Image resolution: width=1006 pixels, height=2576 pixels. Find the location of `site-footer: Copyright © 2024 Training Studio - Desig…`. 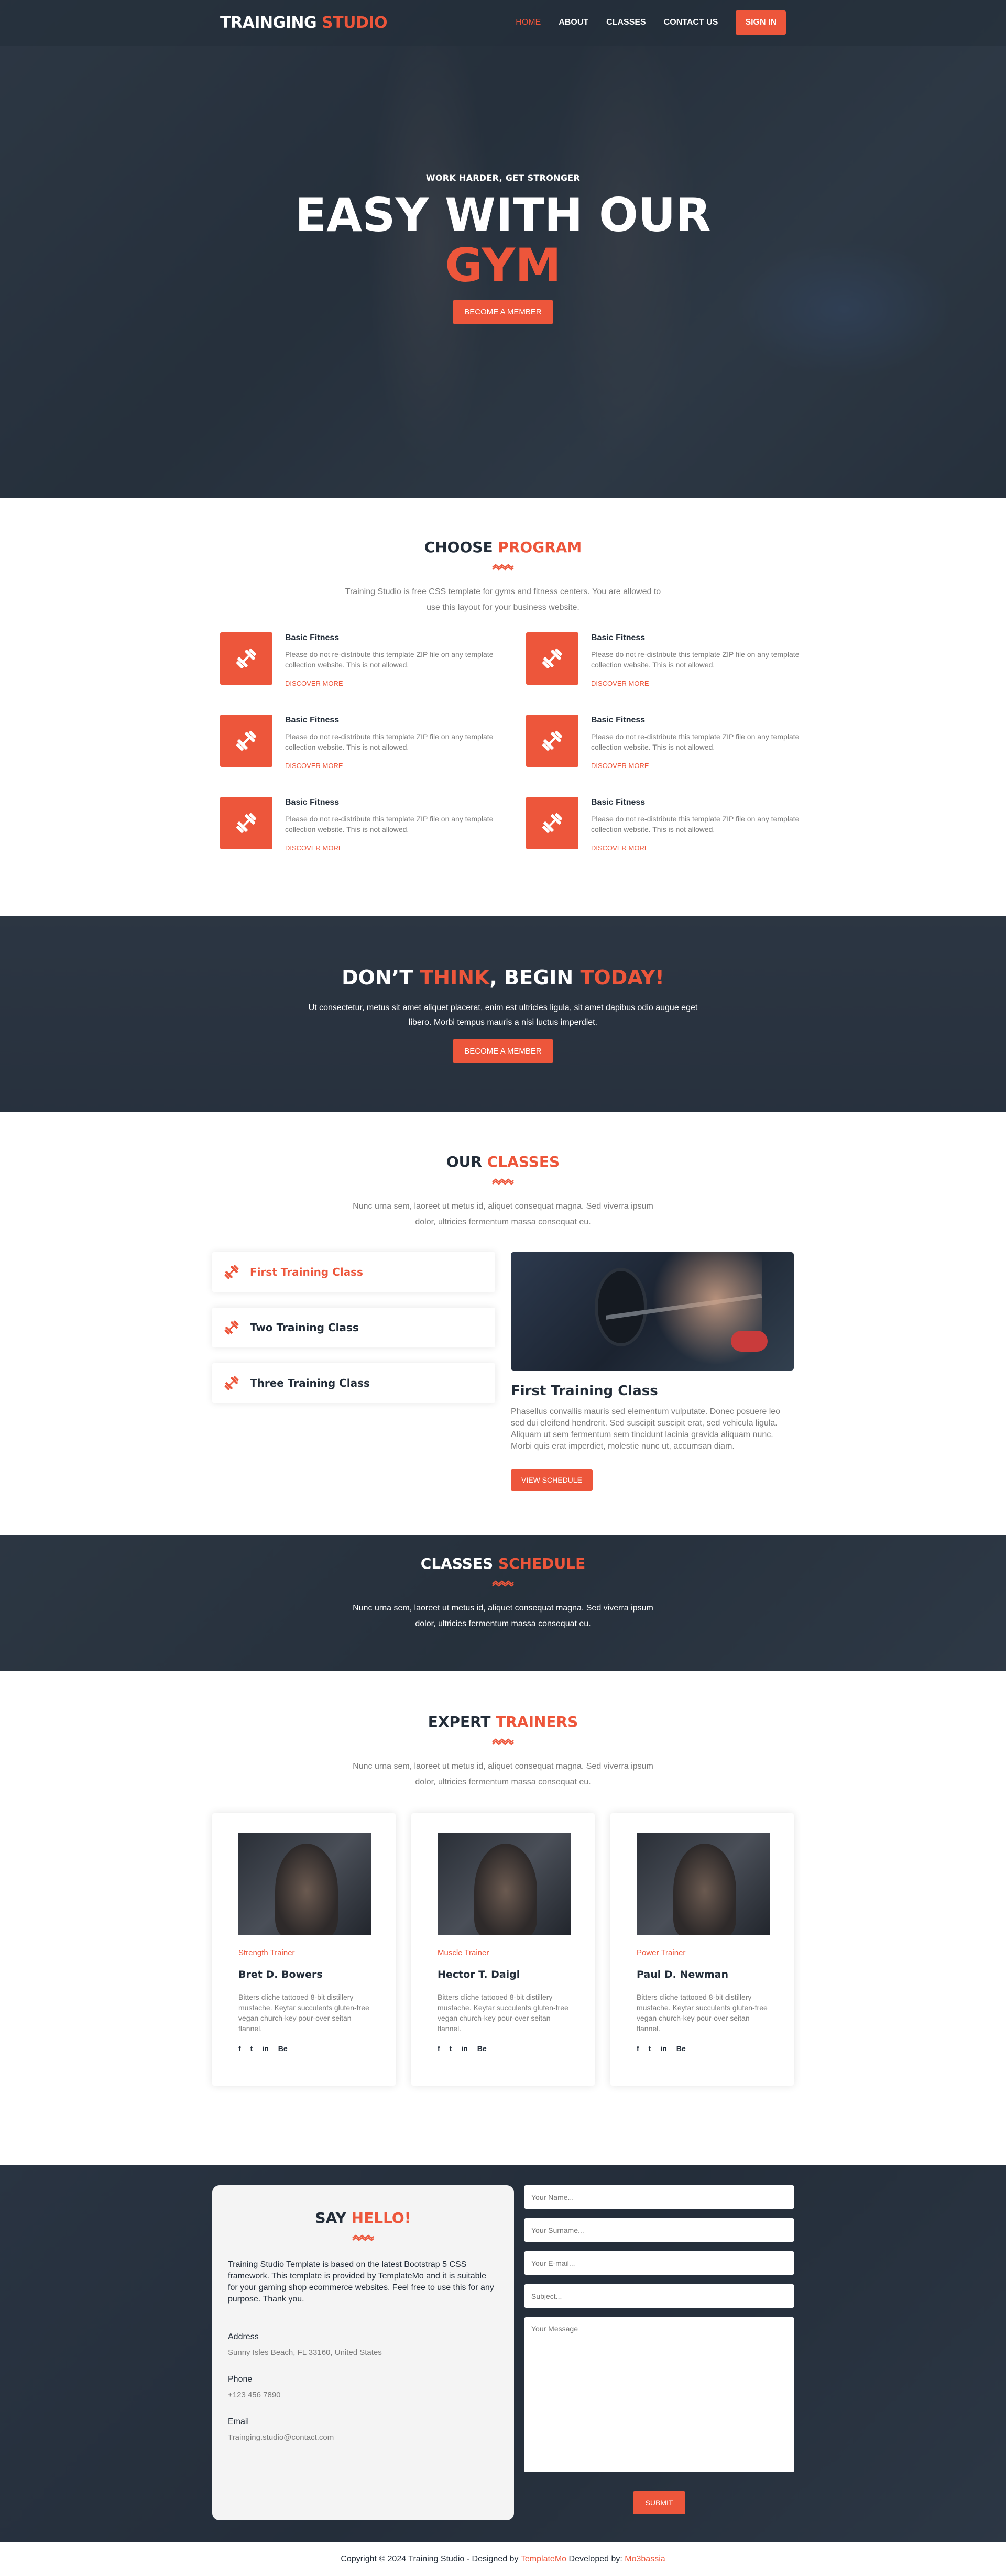

site-footer: Copyright © 2024 Training Studio - Desig… is located at coordinates (503, 2559).